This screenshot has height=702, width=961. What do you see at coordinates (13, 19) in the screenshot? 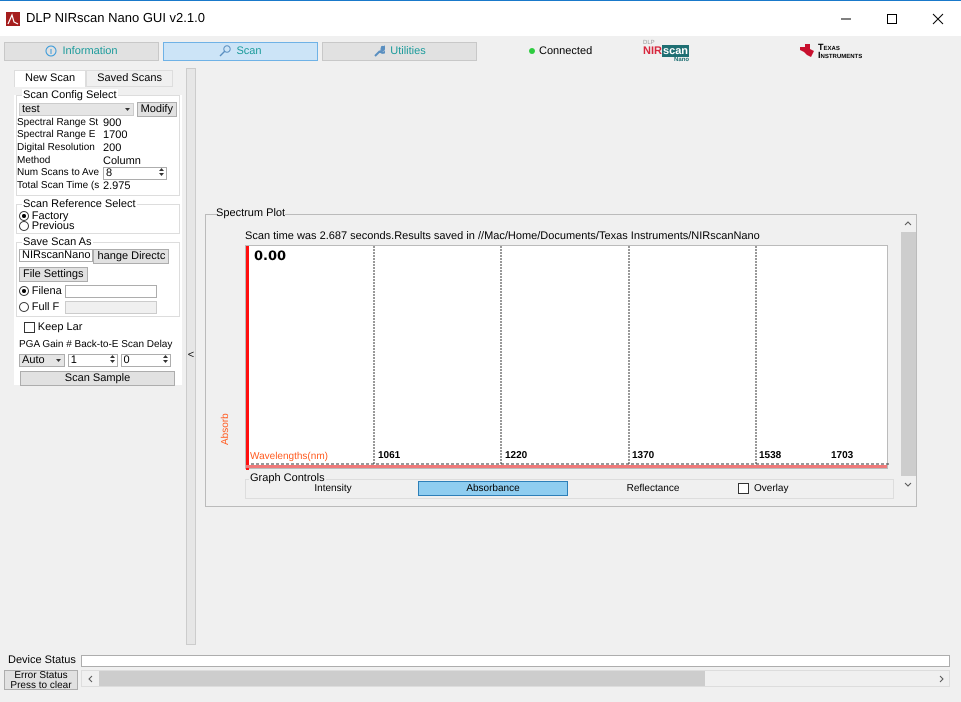
I see `app-icon` at bounding box center [13, 19].